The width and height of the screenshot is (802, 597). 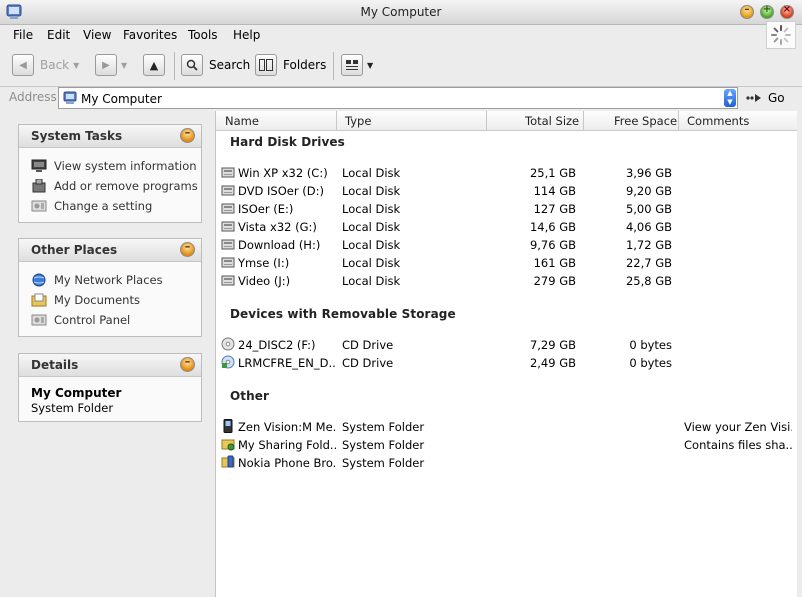 I want to click on search-button: Search, so click(x=215, y=65).